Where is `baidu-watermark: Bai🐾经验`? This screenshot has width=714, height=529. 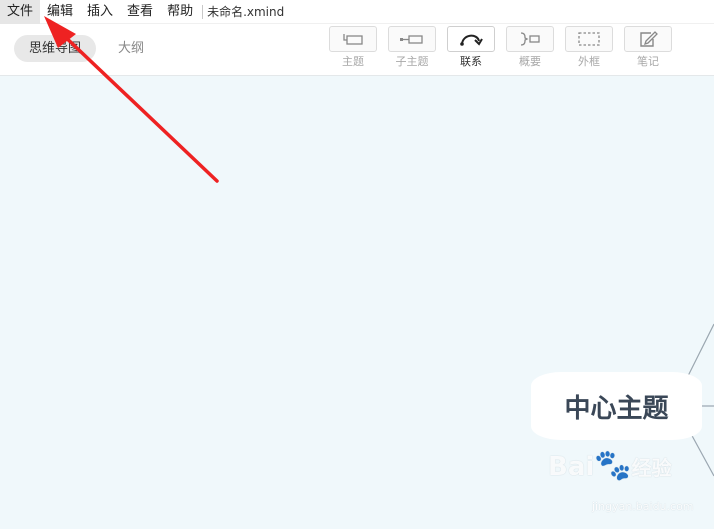 baidu-watermark: Bai🐾经验 is located at coordinates (610, 465).